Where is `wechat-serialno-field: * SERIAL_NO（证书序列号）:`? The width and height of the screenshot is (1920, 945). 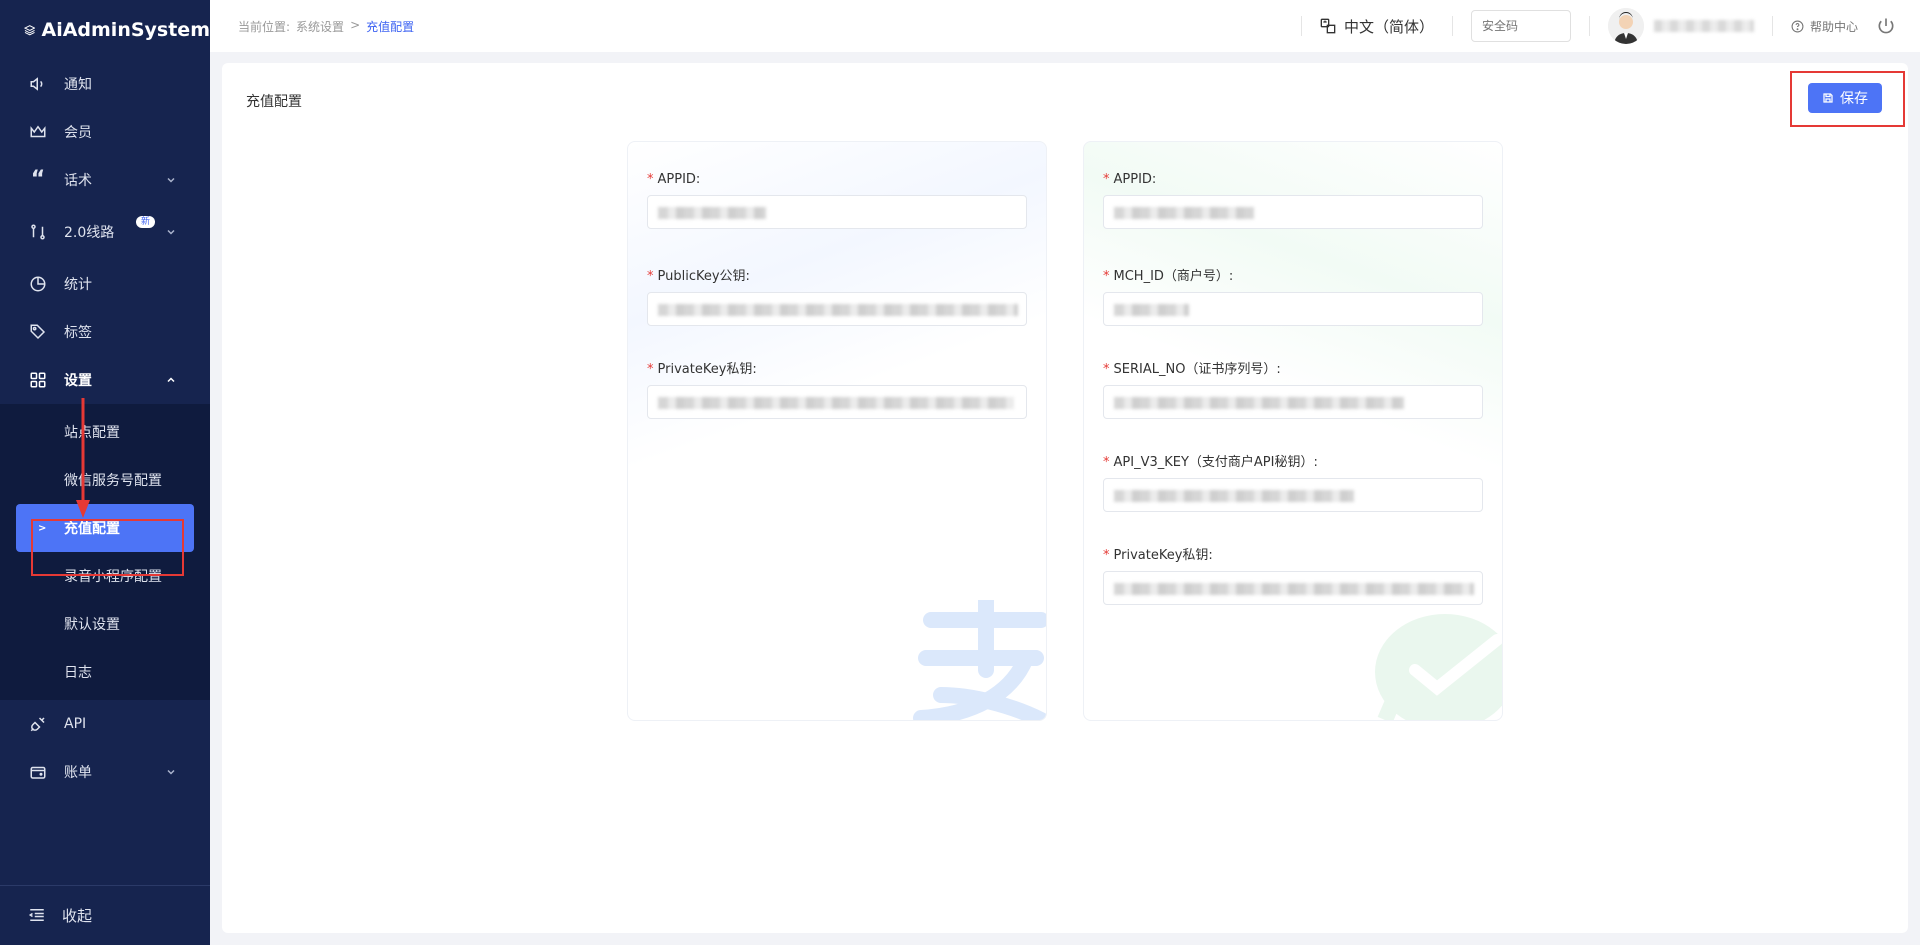
wechat-serialno-field: * SERIAL_NO（证书序列号）: is located at coordinates (1293, 388).